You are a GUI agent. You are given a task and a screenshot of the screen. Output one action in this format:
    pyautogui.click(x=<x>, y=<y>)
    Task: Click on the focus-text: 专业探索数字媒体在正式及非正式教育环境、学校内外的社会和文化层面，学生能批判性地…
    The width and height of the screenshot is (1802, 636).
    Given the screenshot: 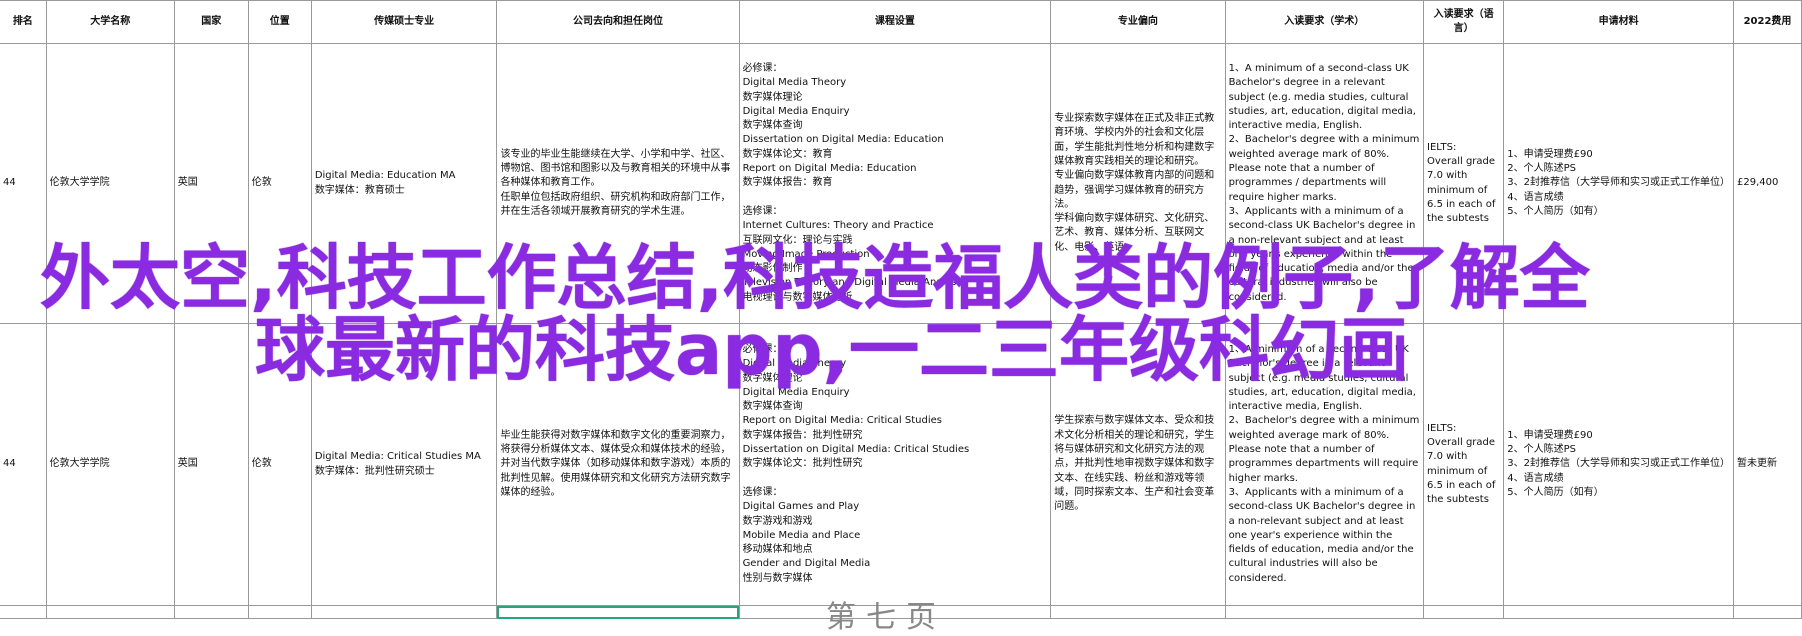 What is the action you would take?
    pyautogui.click(x=1134, y=183)
    